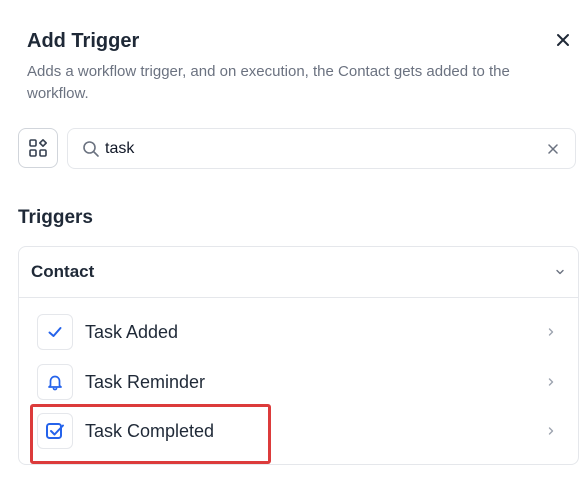 Image resolution: width=587 pixels, height=486 pixels. I want to click on check-icon, so click(55, 332).